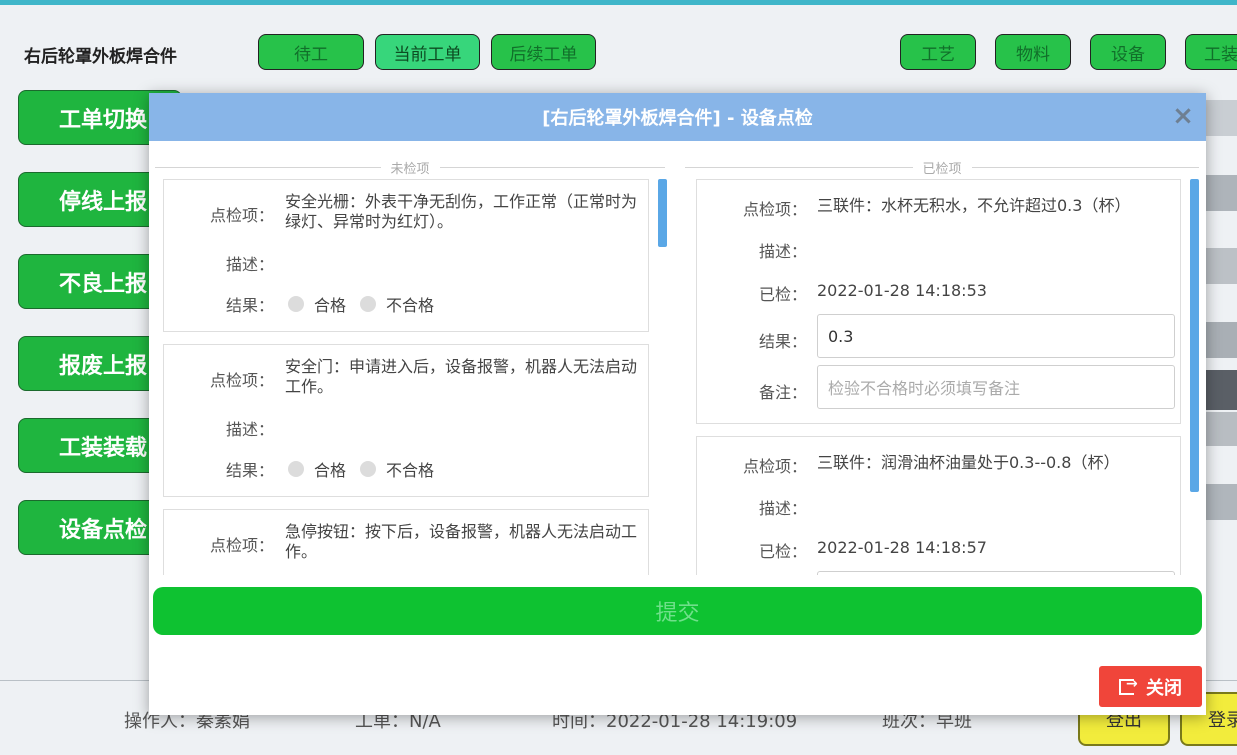 Image resolution: width=1237 pixels, height=755 pixels. Describe the element at coordinates (543, 52) in the screenshot. I see `tab-next-order: 后续工单` at that location.